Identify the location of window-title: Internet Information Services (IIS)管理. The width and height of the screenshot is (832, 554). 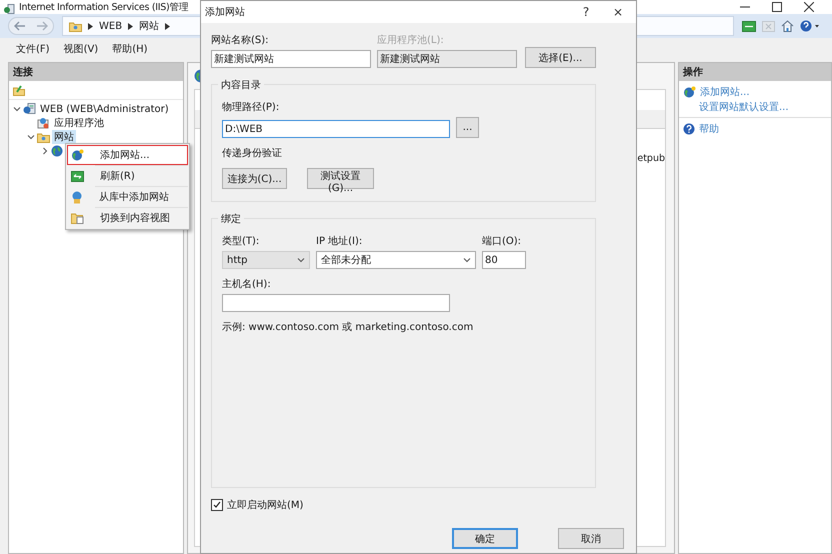
(104, 7).